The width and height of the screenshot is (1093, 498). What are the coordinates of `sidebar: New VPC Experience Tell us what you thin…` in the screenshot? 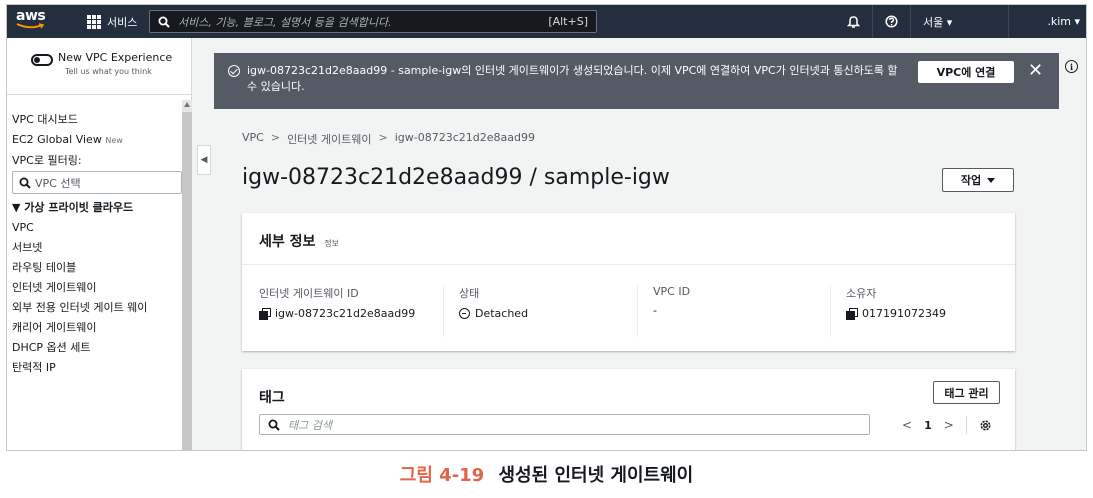 It's located at (99, 244).